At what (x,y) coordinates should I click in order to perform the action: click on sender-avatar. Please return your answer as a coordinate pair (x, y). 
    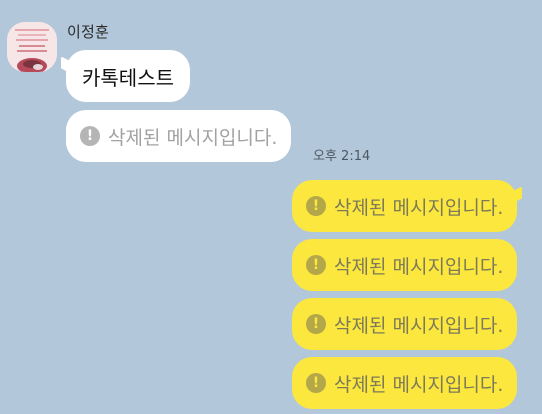
    Looking at the image, I should click on (32, 47).